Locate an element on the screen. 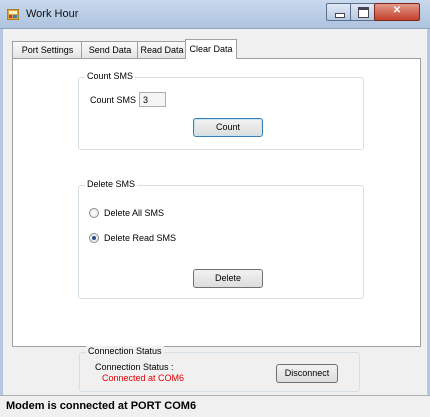 Image resolution: width=430 pixels, height=417 pixels. connection-status-value: Connected at COM6 is located at coordinates (143, 378).